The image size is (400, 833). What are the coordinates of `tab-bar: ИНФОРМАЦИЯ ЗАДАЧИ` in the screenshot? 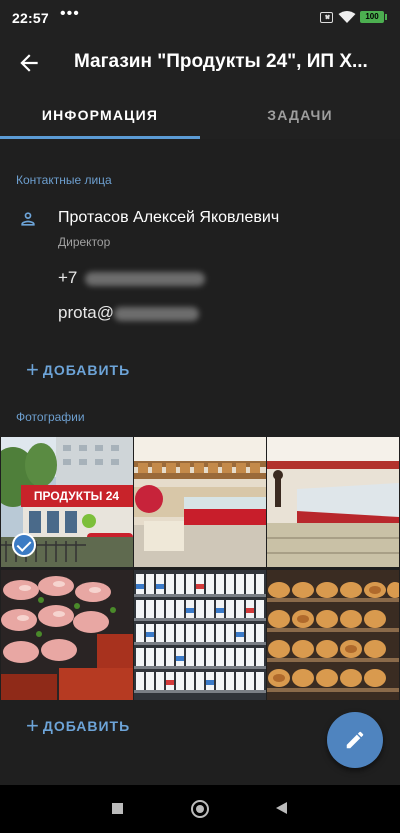 It's located at (200, 115).